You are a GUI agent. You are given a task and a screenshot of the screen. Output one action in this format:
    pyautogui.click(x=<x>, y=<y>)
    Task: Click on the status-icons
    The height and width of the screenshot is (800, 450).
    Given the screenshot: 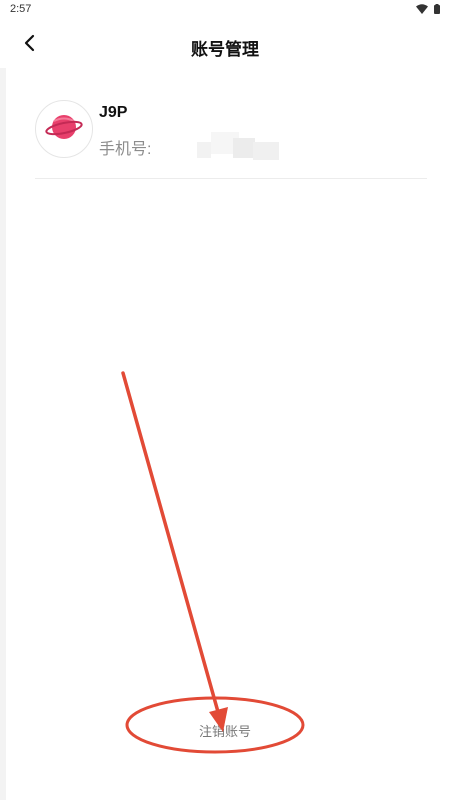 What is the action you would take?
    pyautogui.click(x=428, y=9)
    